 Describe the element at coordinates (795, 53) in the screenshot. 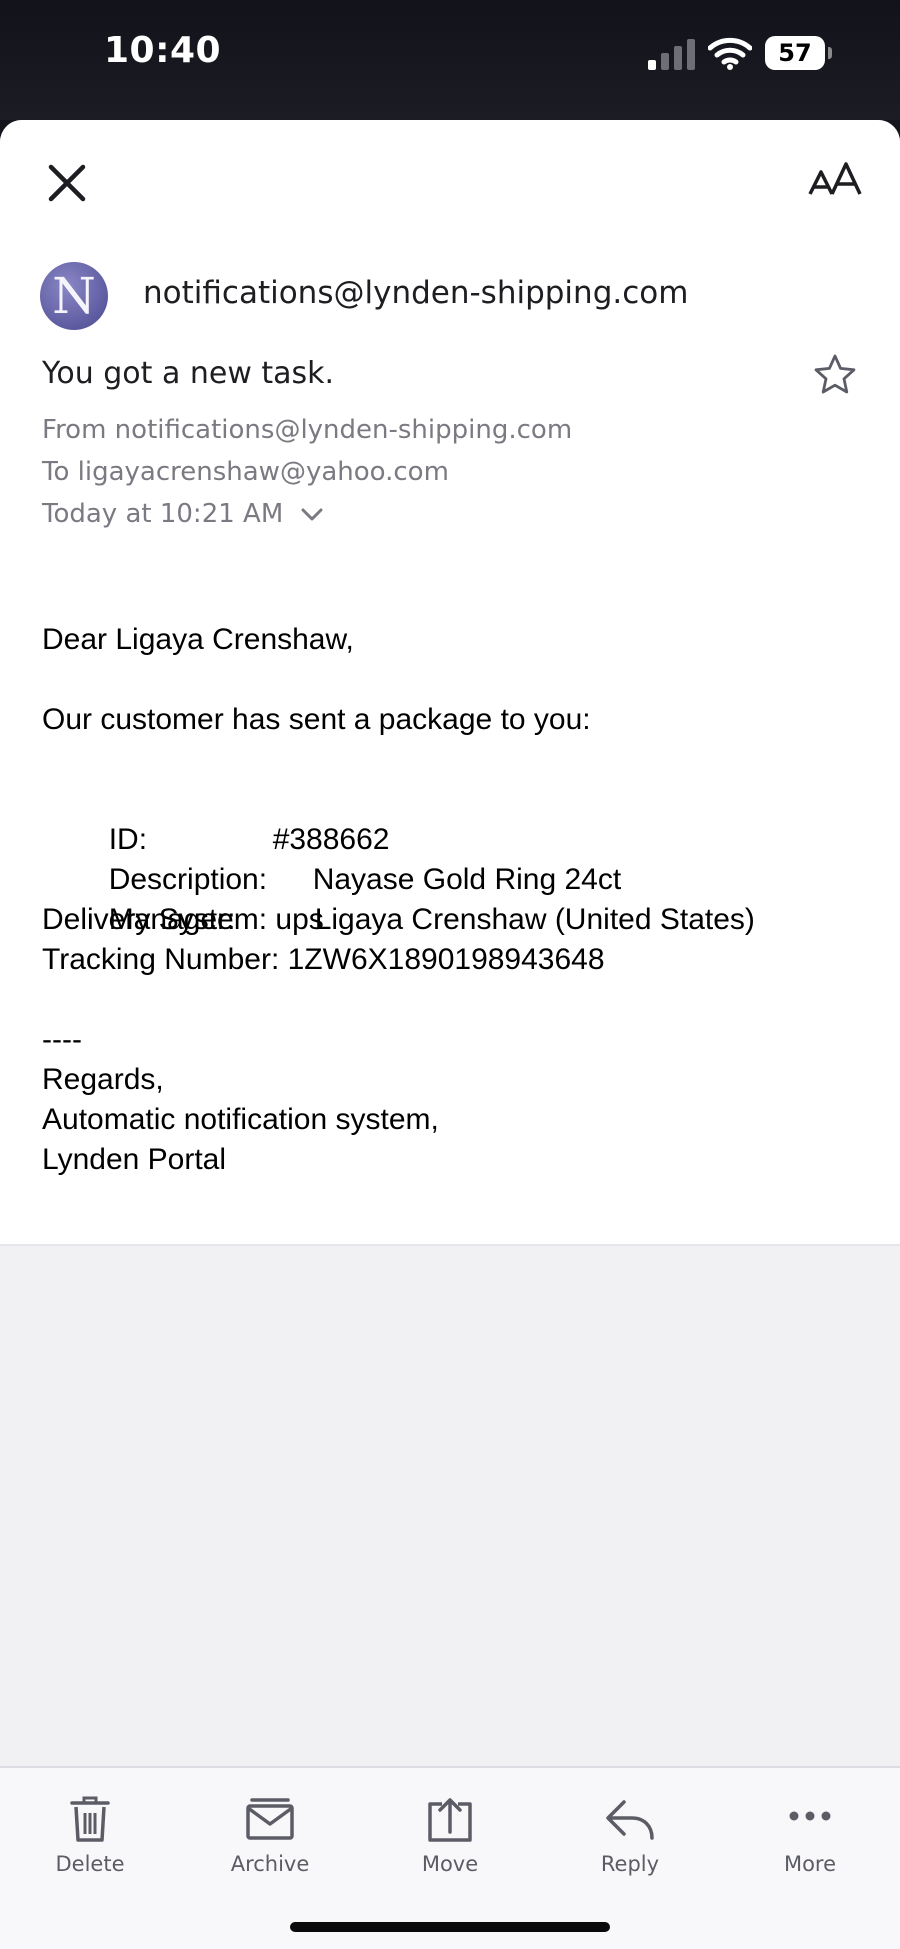

I see `battery-level: 57` at that location.